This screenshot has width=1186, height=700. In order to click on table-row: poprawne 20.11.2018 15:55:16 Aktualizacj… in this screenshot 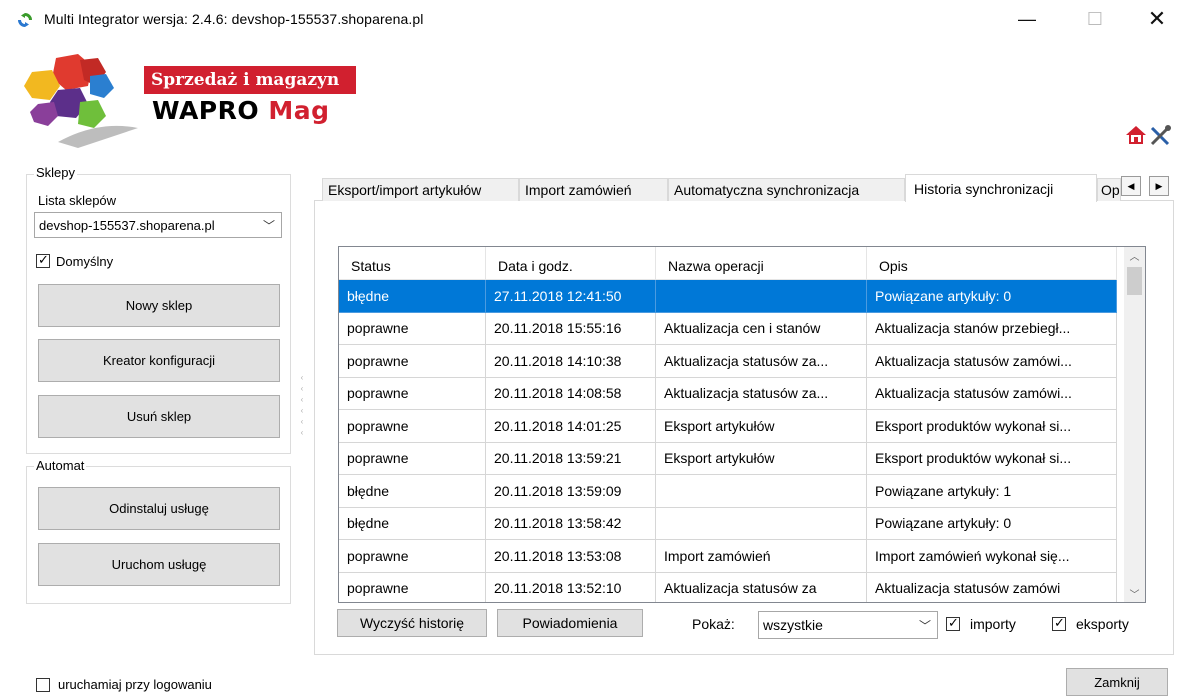, I will do `click(728, 328)`.